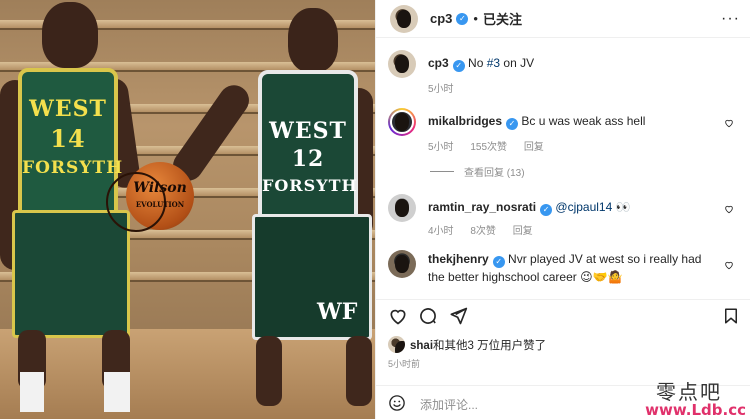  Describe the element at coordinates (187, 374) in the screenshot. I see `gym-floor` at that location.